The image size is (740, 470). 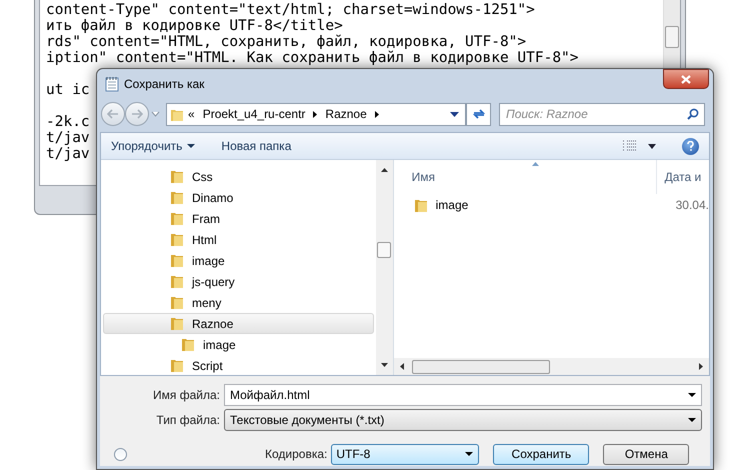 I want to click on encoding-dropdown: UTF-8, so click(x=405, y=454).